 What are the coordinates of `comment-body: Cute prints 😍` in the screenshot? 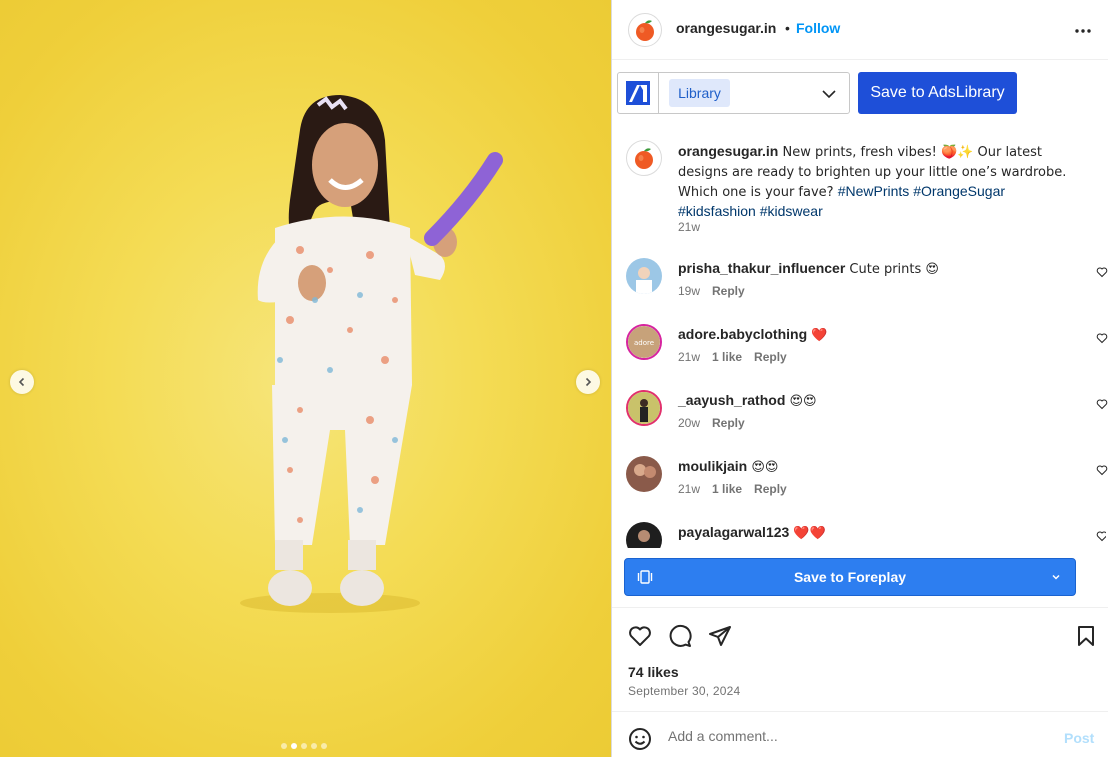 It's located at (892, 269).